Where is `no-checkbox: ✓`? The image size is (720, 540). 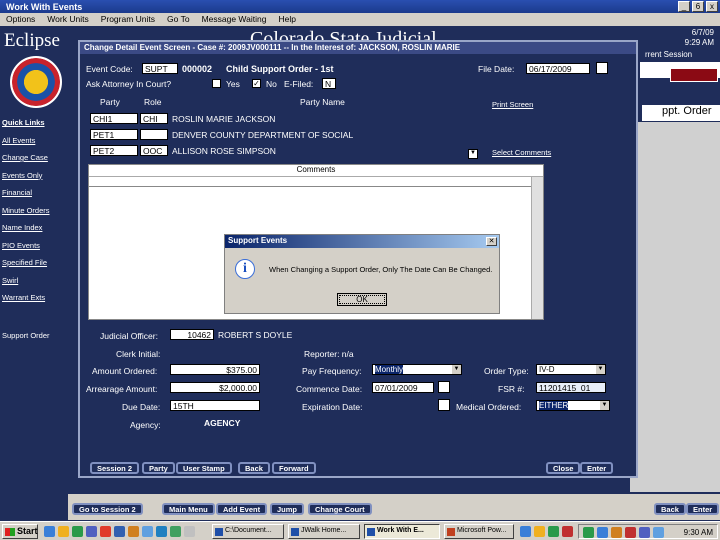 no-checkbox: ✓ is located at coordinates (256, 83).